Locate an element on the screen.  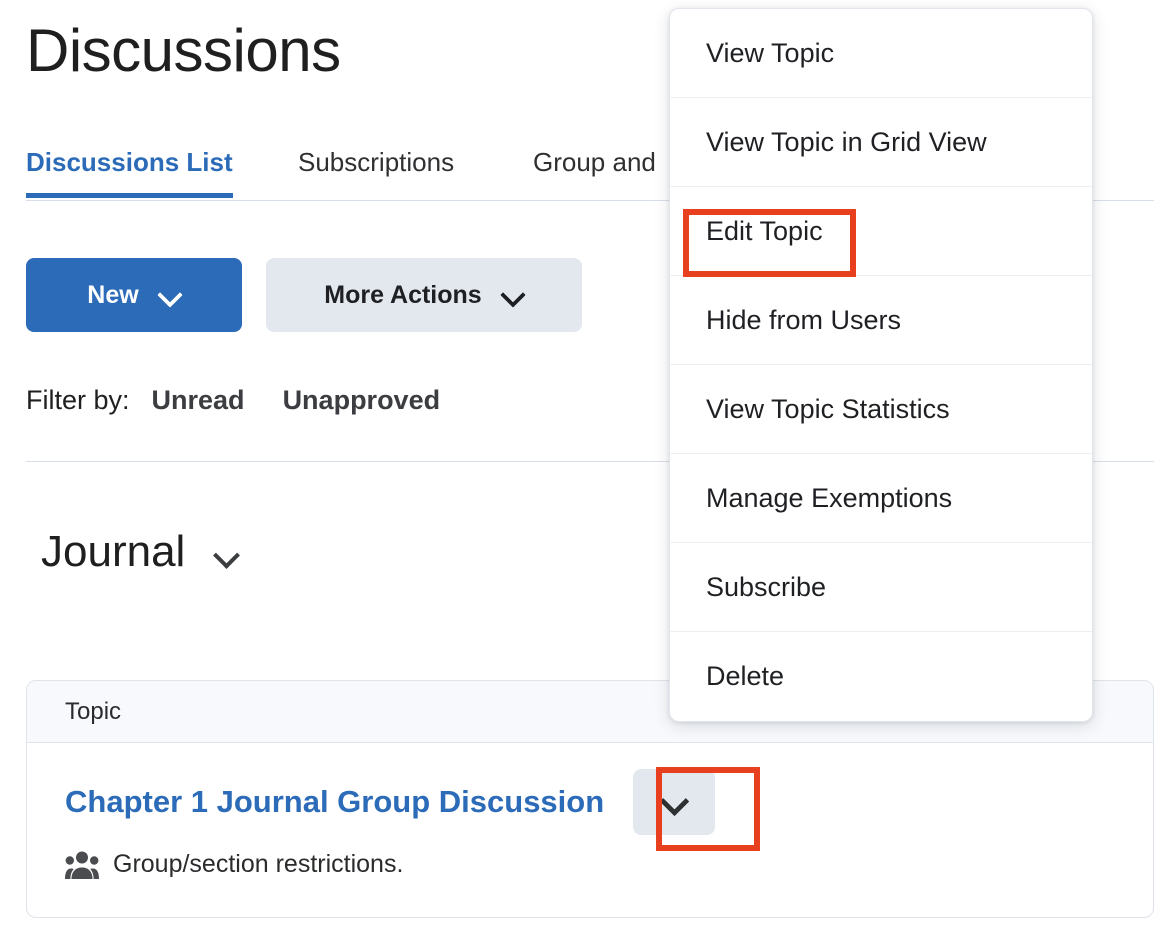
new-button: New is located at coordinates (134, 295).